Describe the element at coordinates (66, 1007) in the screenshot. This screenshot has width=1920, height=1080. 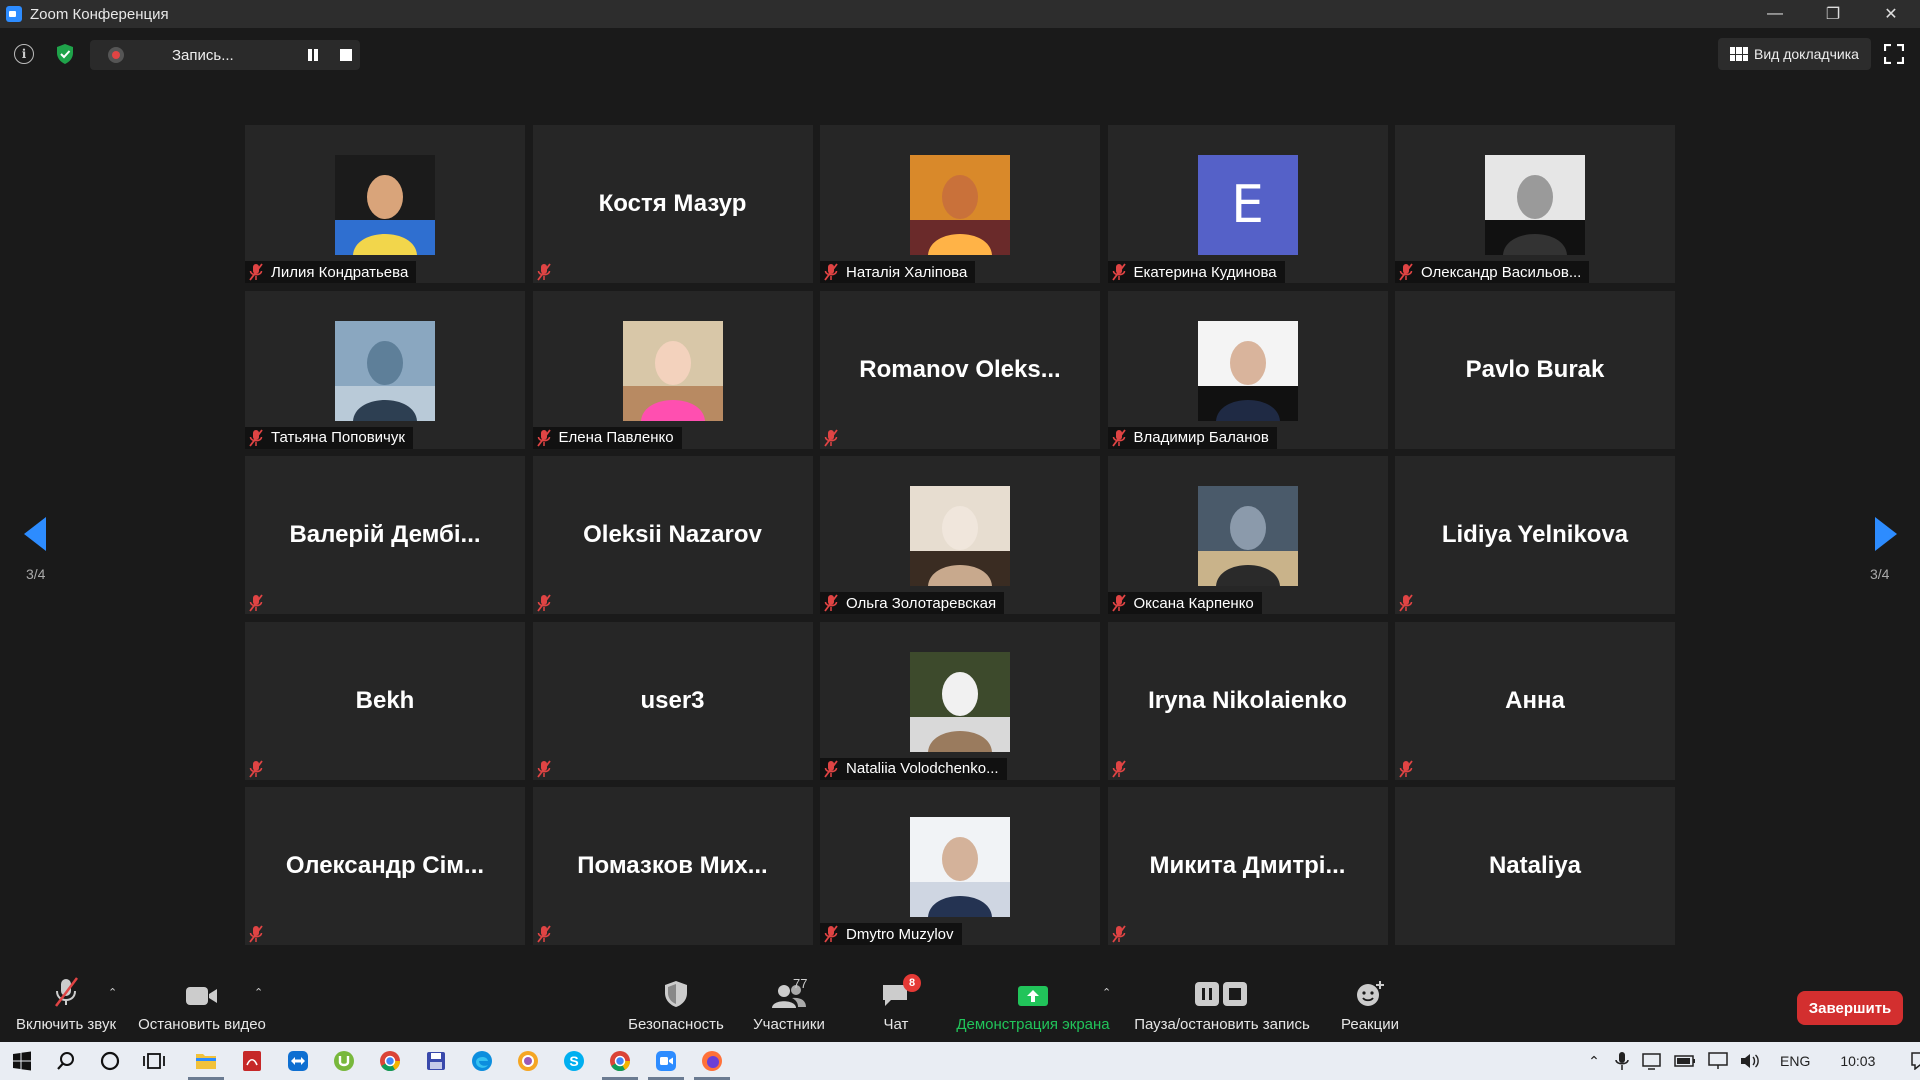
I see `unmute-button: Включить звук` at that location.